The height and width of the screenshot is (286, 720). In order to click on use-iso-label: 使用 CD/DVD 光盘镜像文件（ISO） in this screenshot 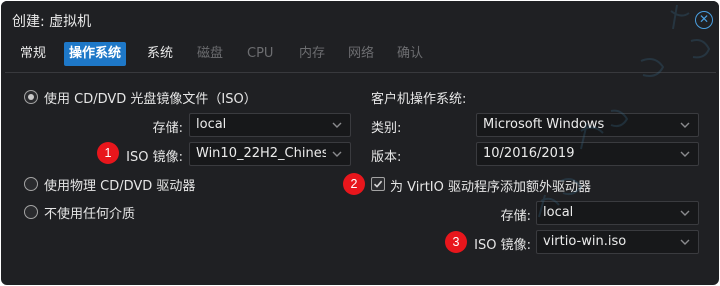, I will do `click(150, 99)`.